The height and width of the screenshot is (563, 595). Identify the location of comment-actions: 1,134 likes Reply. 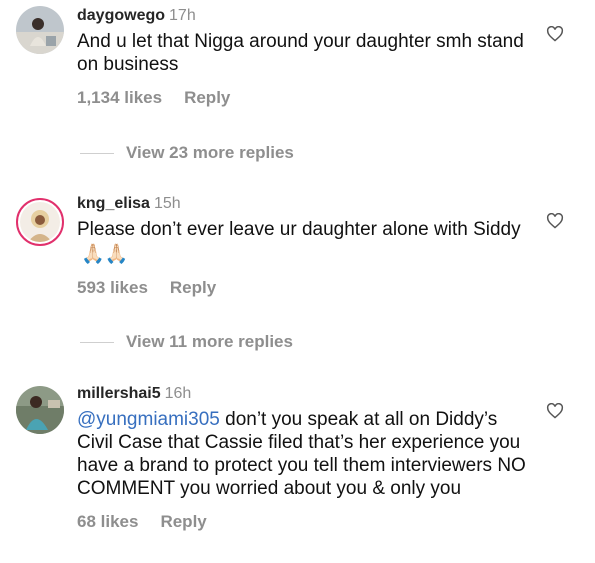
(302, 98).